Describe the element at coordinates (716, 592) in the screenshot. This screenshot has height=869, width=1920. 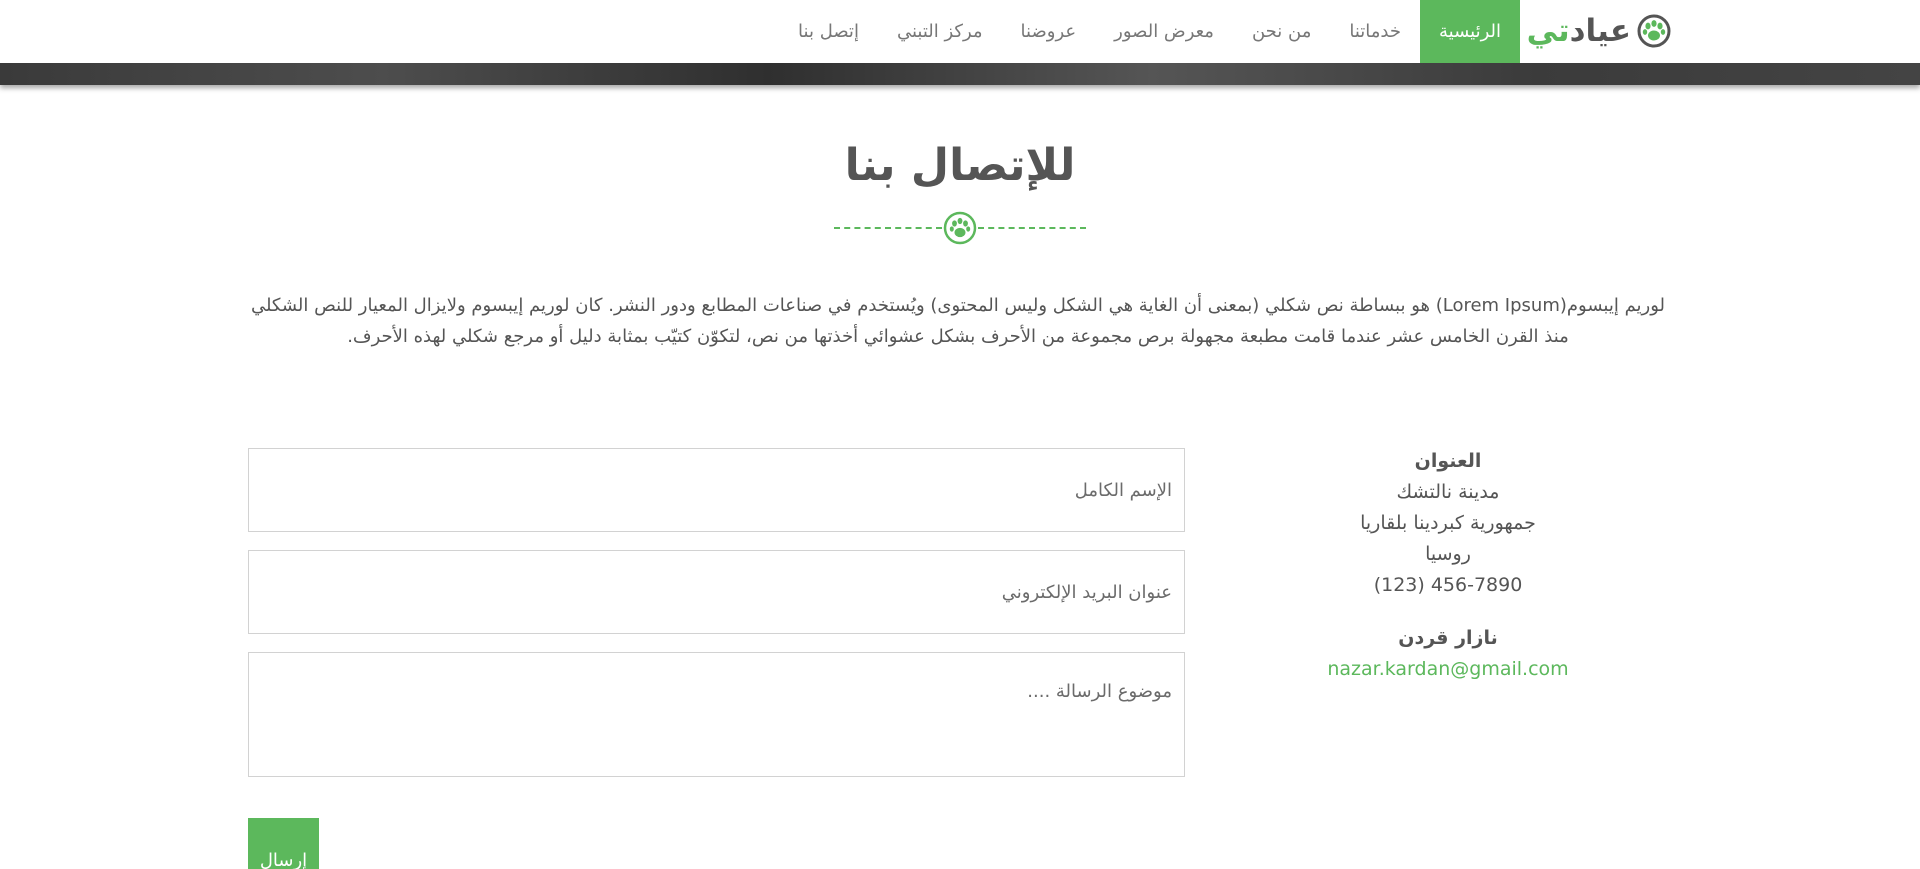
I see `email-input` at that location.